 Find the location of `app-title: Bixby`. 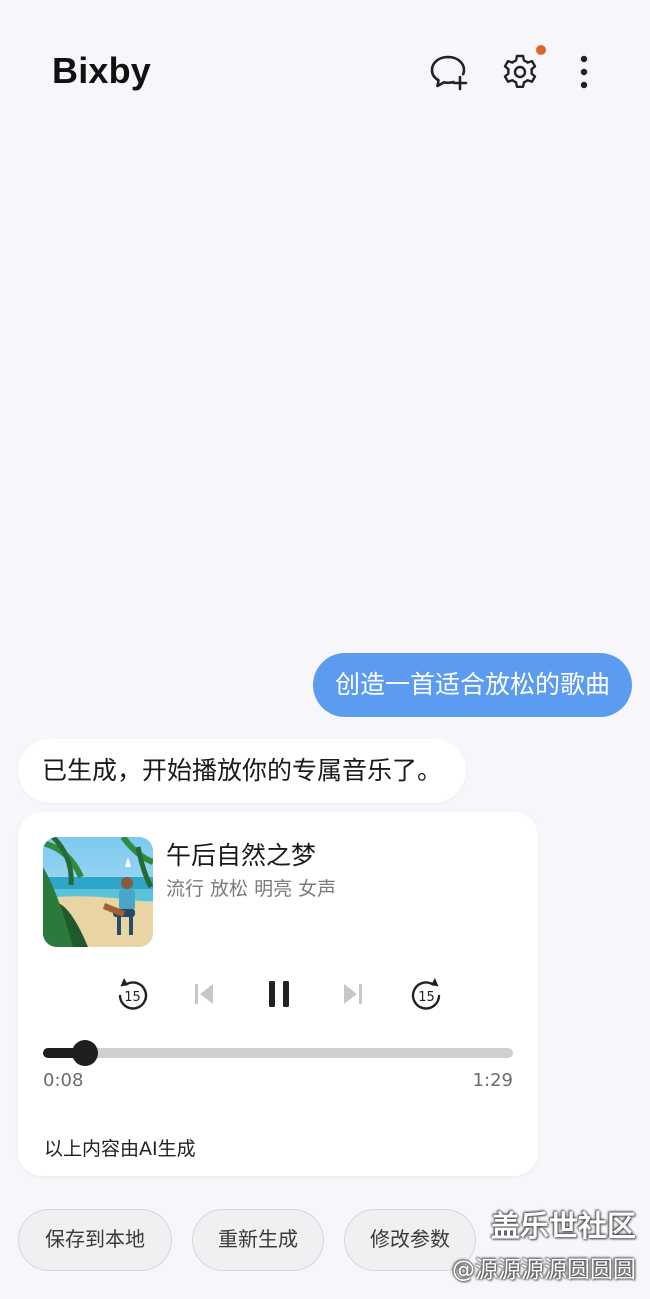

app-title: Bixby is located at coordinates (102, 70).